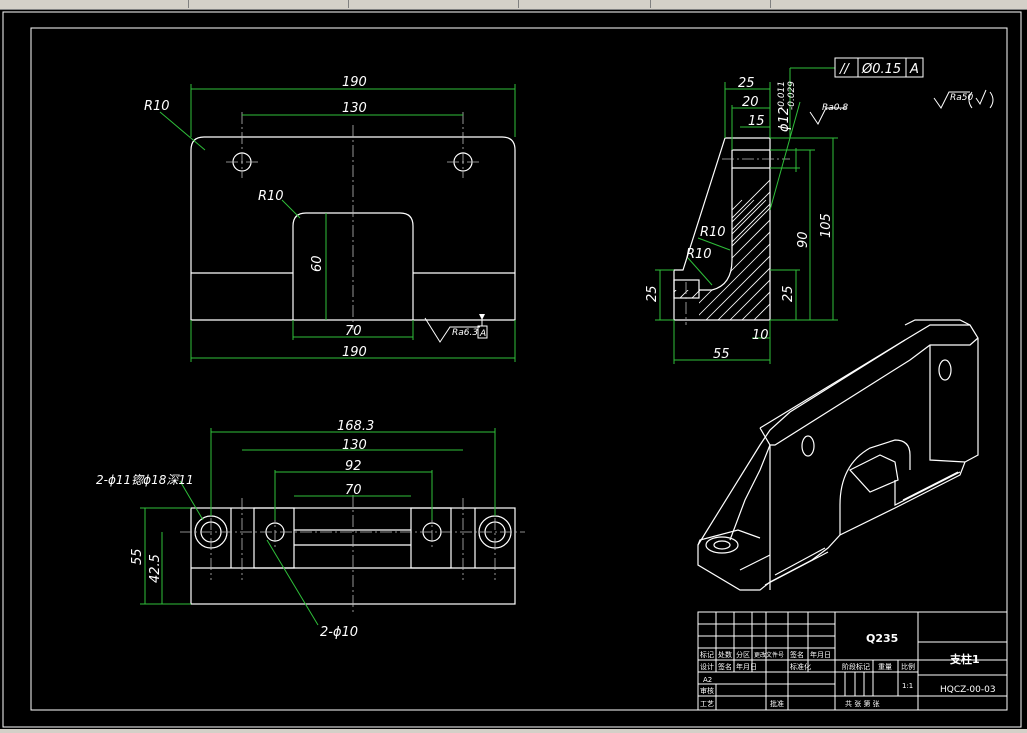 The image size is (1027, 733). What do you see at coordinates (699, 254) in the screenshot?
I see `radius-side-b: R10` at bounding box center [699, 254].